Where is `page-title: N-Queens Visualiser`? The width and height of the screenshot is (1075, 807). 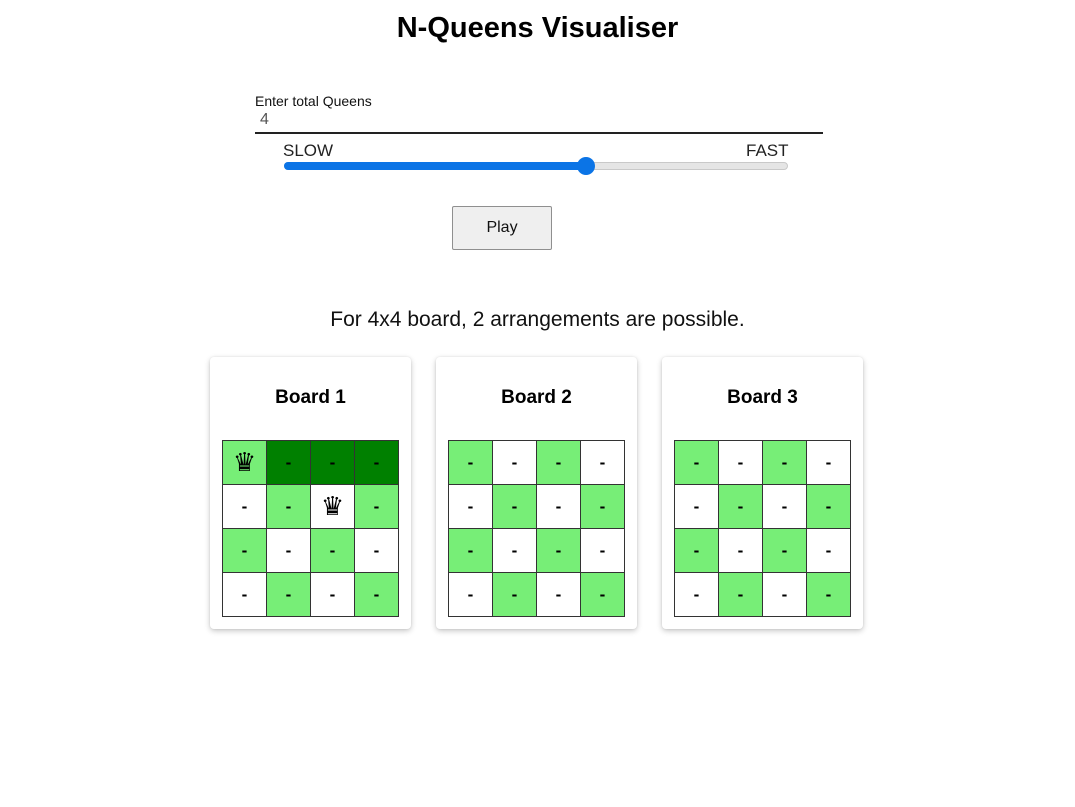
page-title: N-Queens Visualiser is located at coordinates (537, 28).